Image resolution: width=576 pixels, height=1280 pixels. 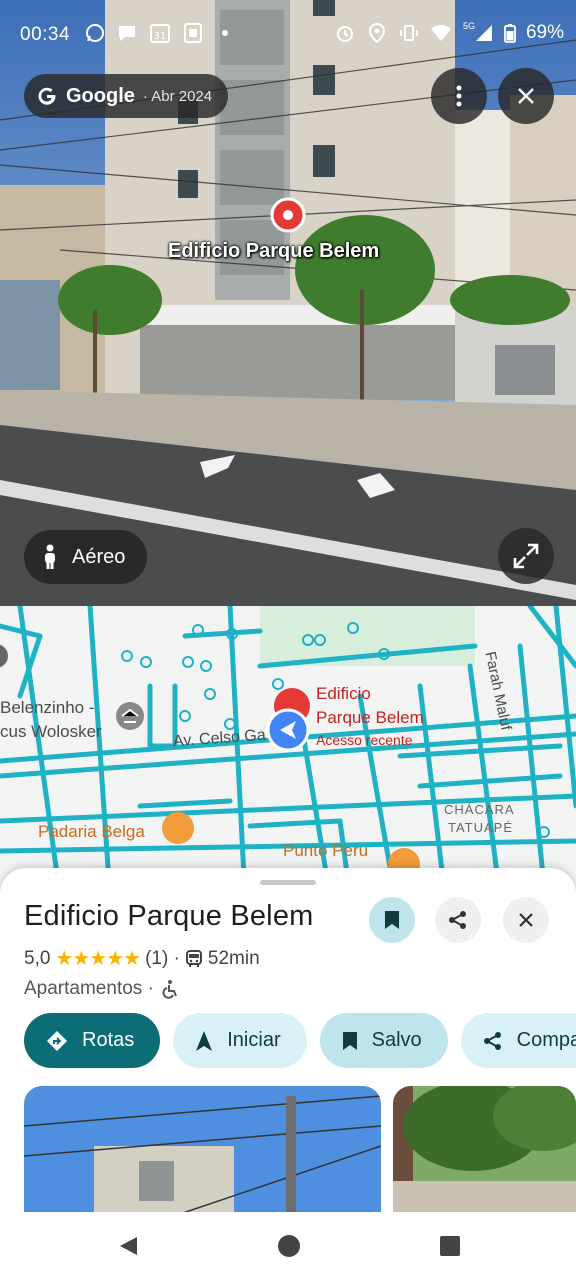 I want to click on rating-value: 5,0, so click(x=37, y=958).